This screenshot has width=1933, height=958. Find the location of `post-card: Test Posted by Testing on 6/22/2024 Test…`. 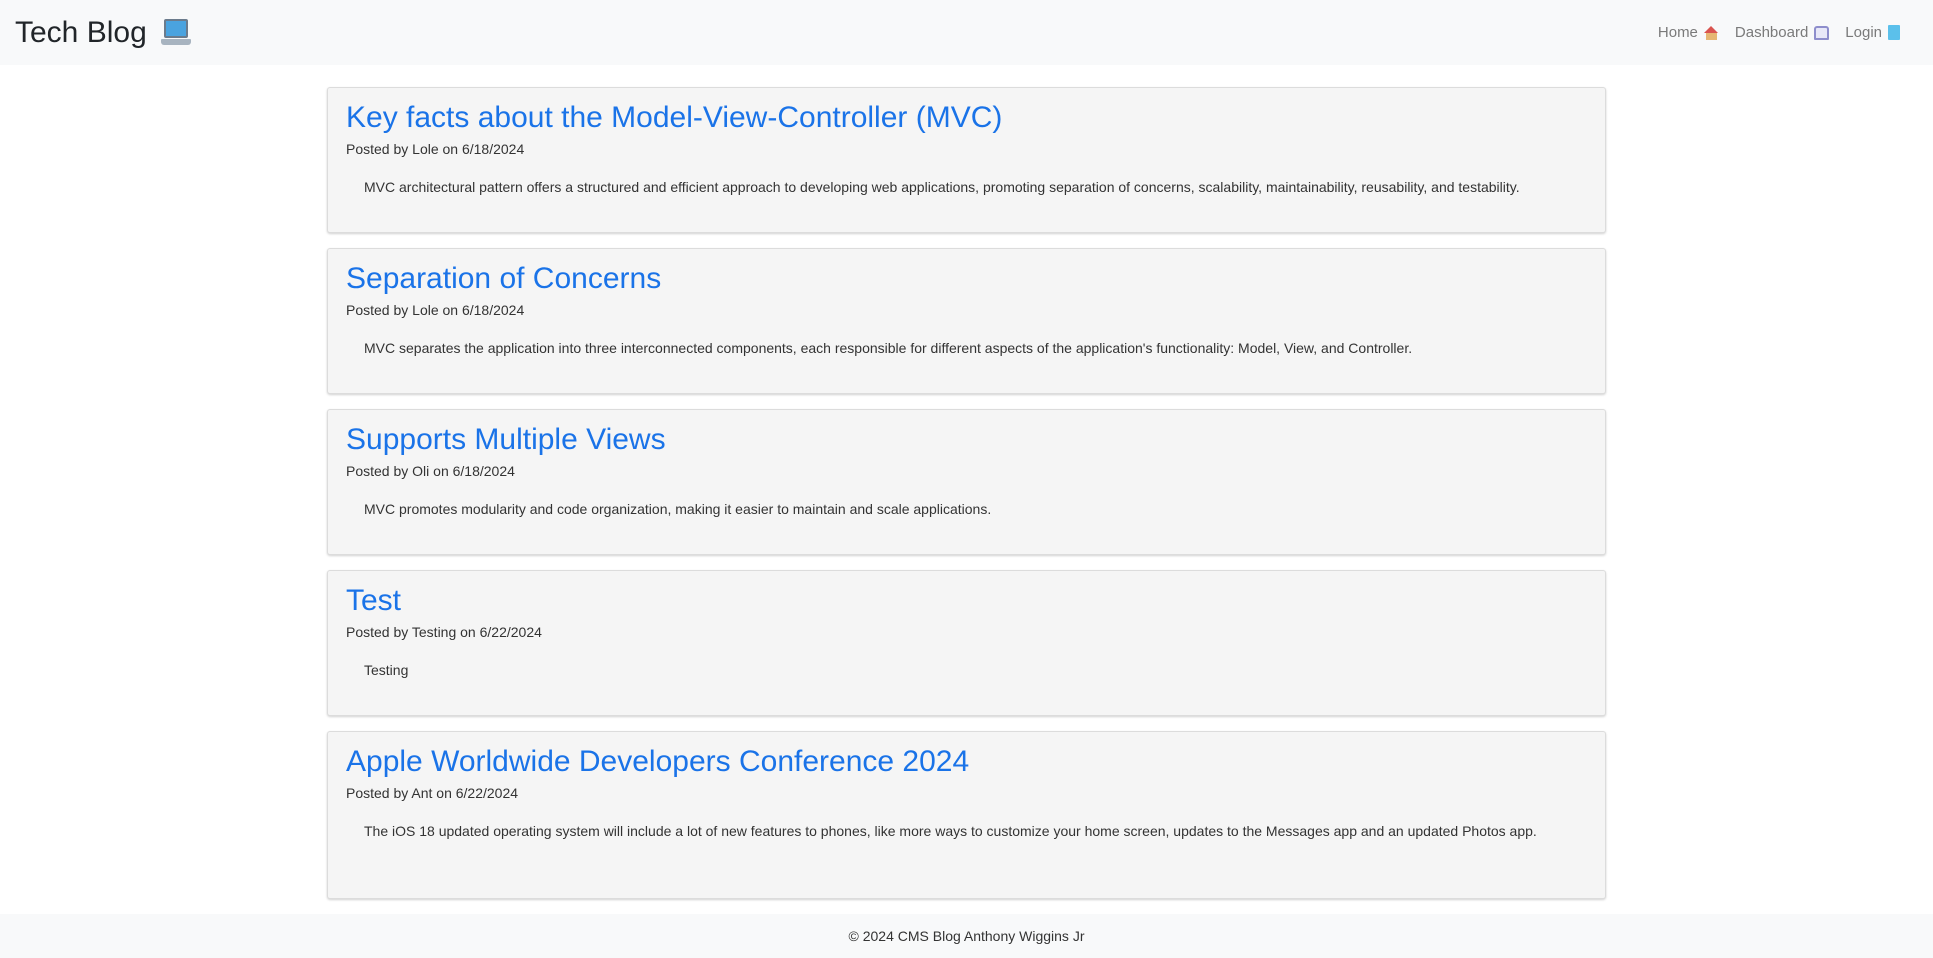

post-card: Test Posted by Testing on 6/22/2024 Test… is located at coordinates (966, 643).